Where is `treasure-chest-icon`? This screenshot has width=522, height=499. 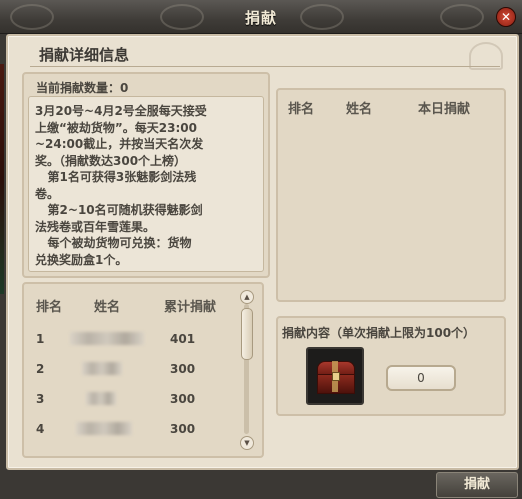
treasure-chest-icon is located at coordinates (335, 376).